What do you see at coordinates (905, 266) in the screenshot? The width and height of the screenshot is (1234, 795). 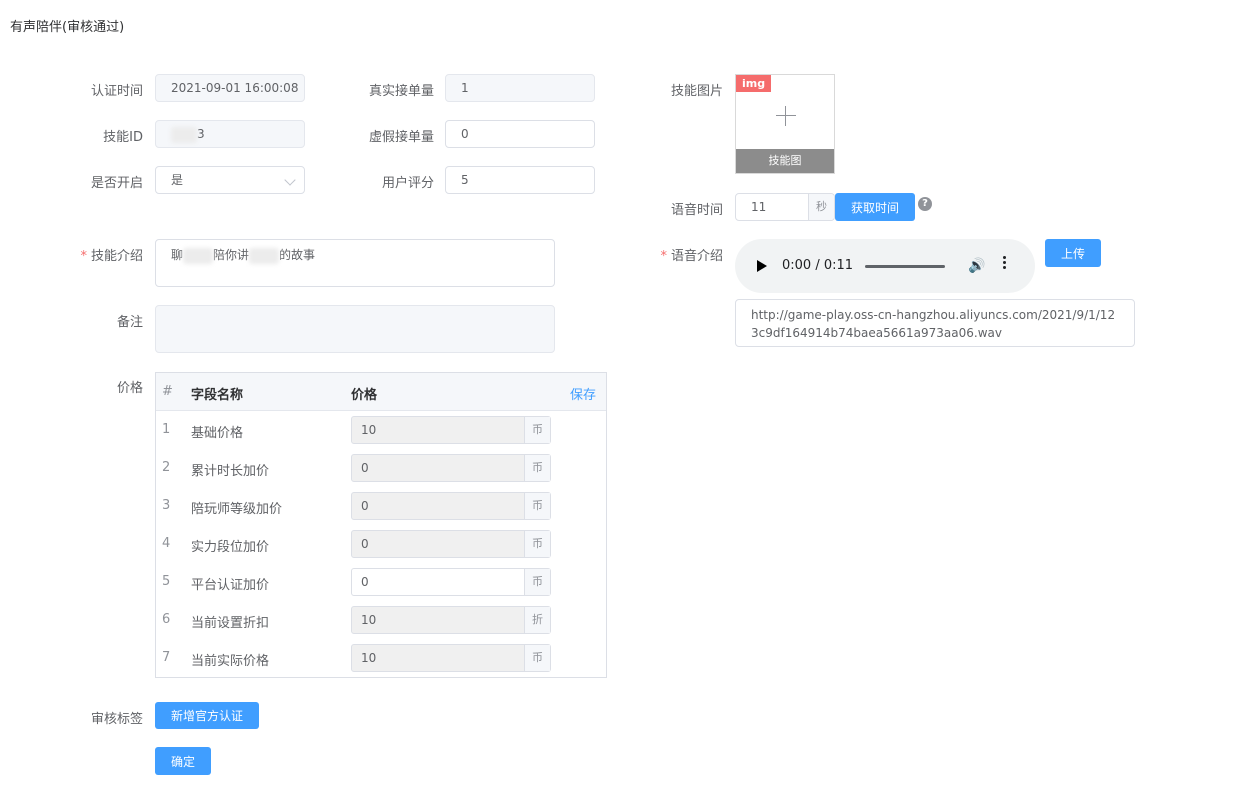 I see `audio-progress-track` at bounding box center [905, 266].